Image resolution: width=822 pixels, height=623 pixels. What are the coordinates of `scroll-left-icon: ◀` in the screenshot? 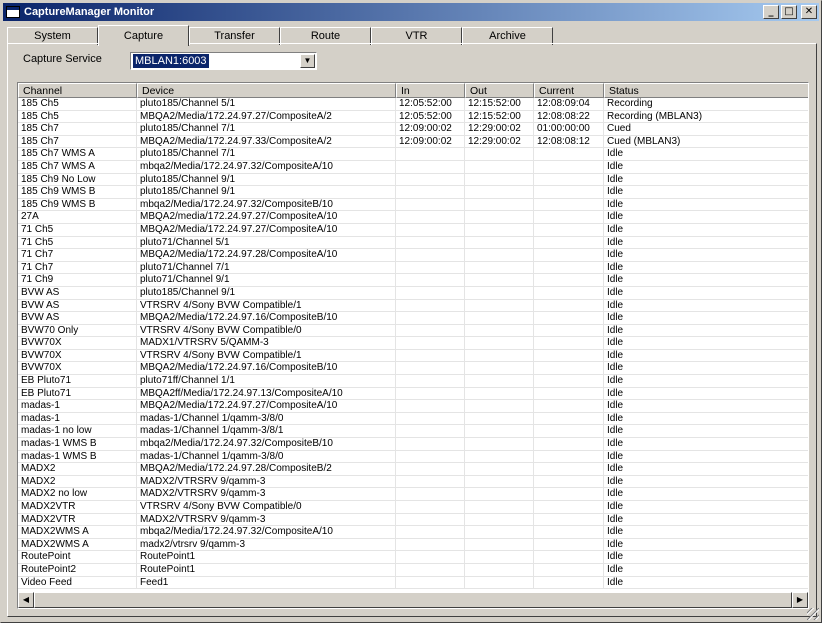 It's located at (26, 600).